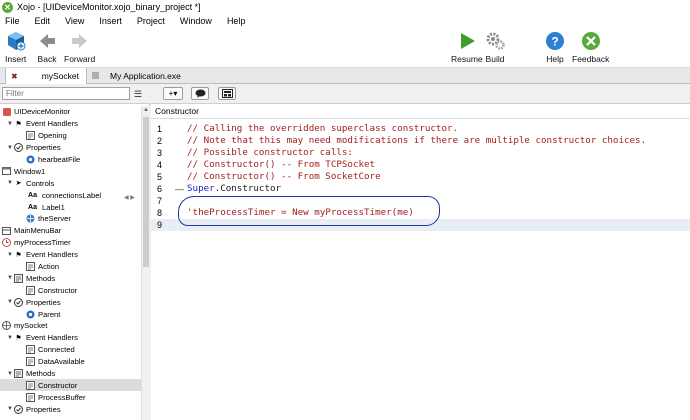  Describe the element at coordinates (143, 76) in the screenshot. I see `tab-my-application: My Application.exe` at that location.